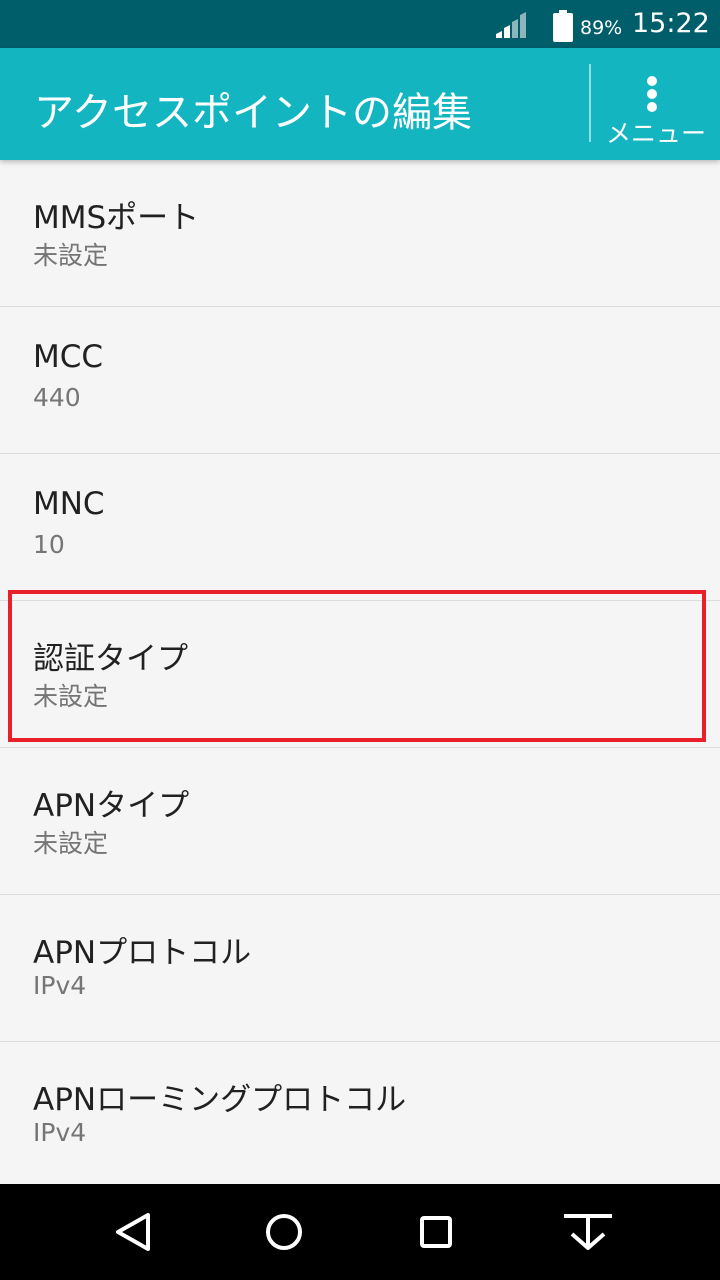 The width and height of the screenshot is (720, 1280). What do you see at coordinates (69, 504) in the screenshot?
I see `setting-title: MNC` at bounding box center [69, 504].